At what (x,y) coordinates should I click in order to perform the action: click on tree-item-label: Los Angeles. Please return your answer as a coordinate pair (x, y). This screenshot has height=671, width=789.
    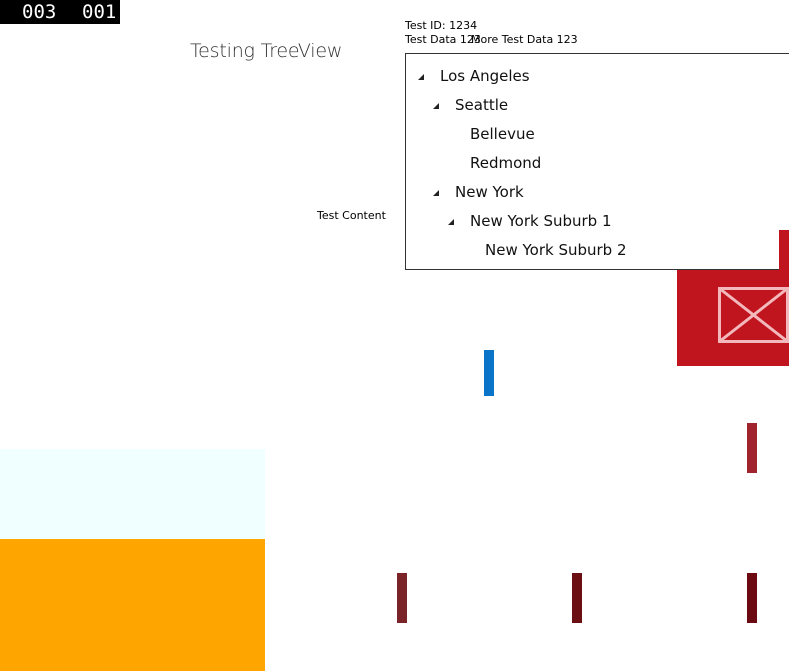
    Looking at the image, I should click on (485, 76).